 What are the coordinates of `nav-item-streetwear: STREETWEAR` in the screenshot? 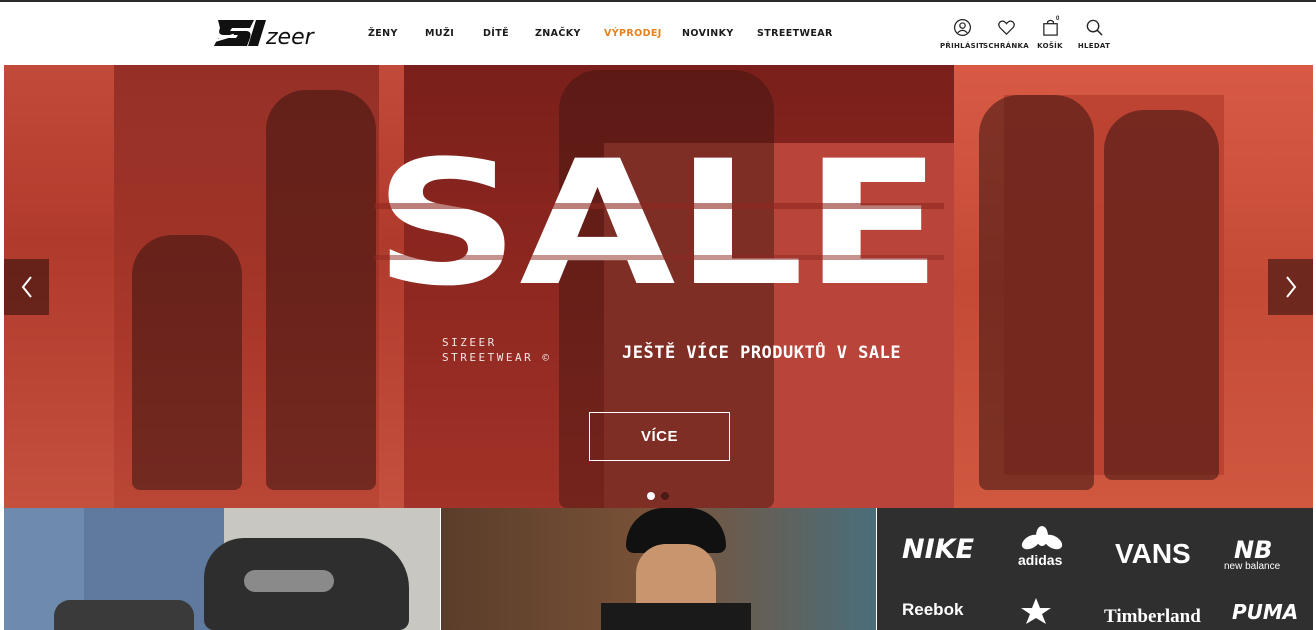 It's located at (795, 35).